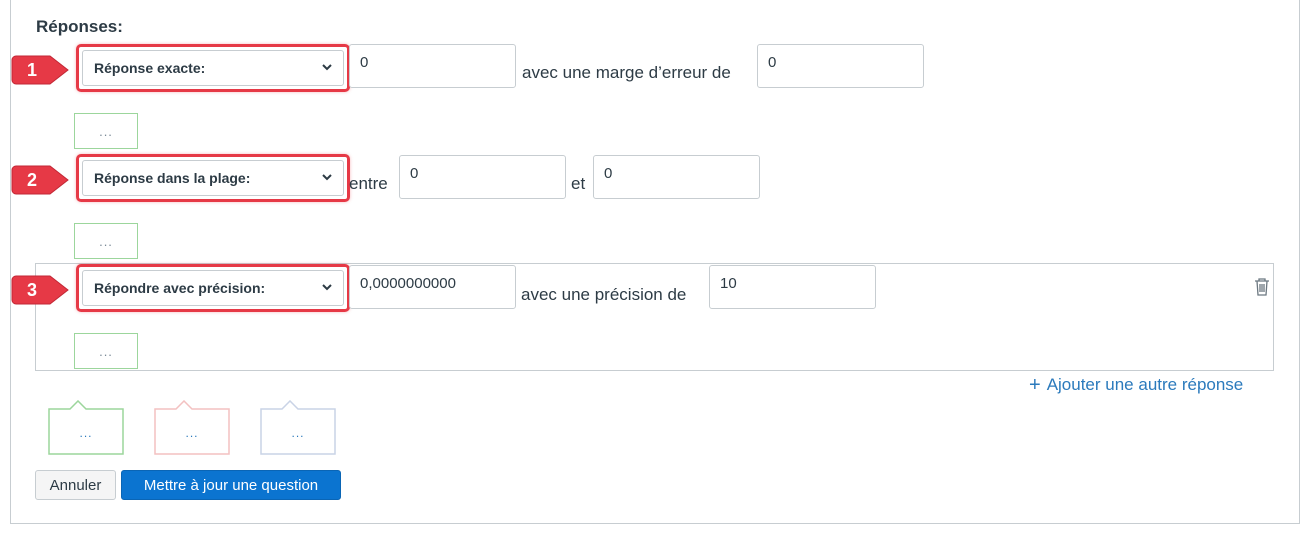 The height and width of the screenshot is (534, 1311). Describe the element at coordinates (626, 72) in the screenshot. I see `margin-label: avec une marge d’erreur de` at that location.